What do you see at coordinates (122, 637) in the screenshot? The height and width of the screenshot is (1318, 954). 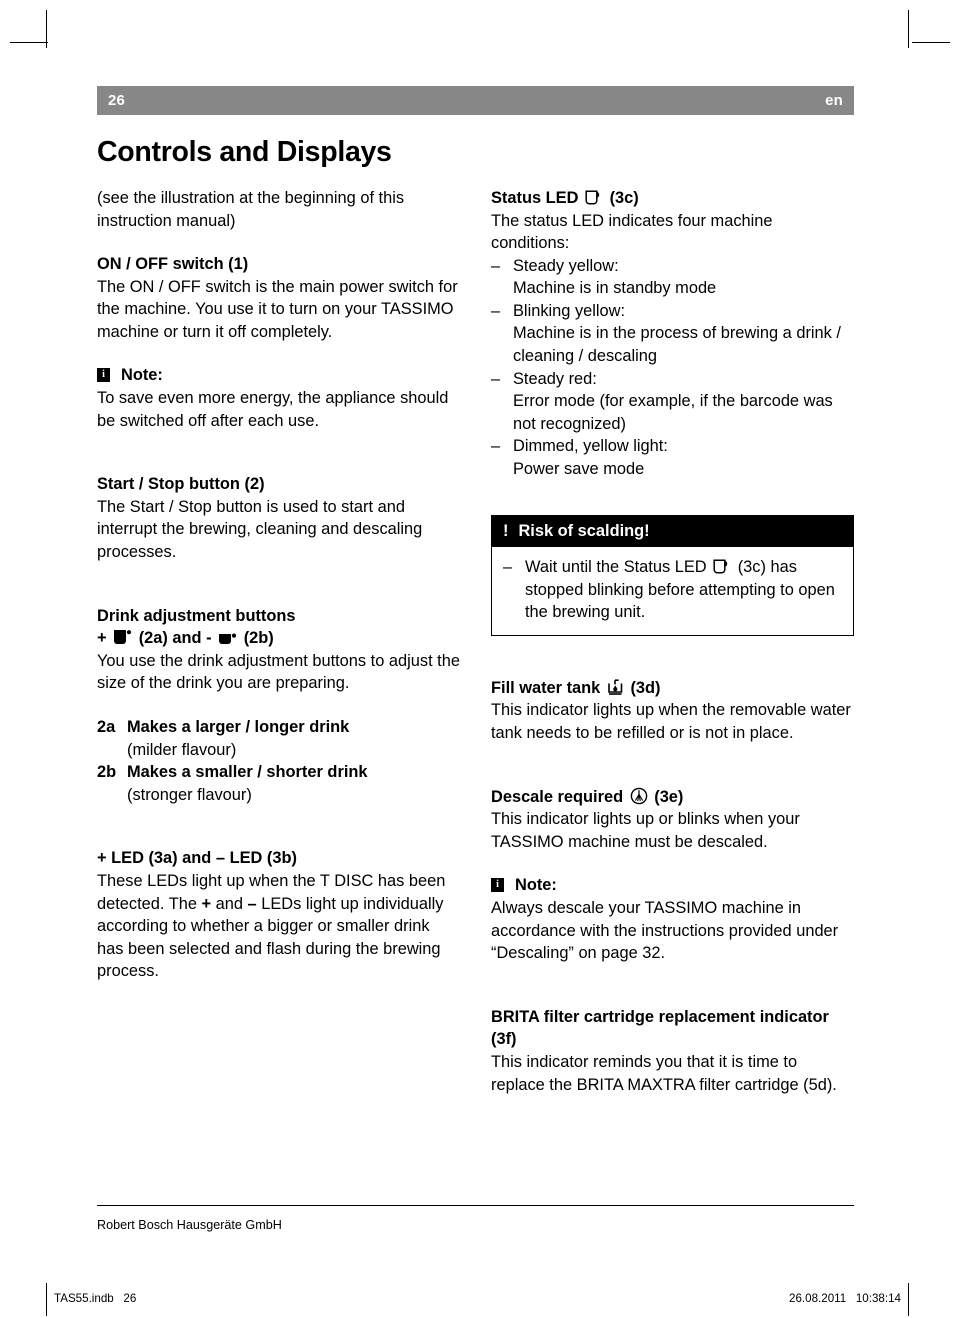 I see `cup-large-filled-icon` at bounding box center [122, 637].